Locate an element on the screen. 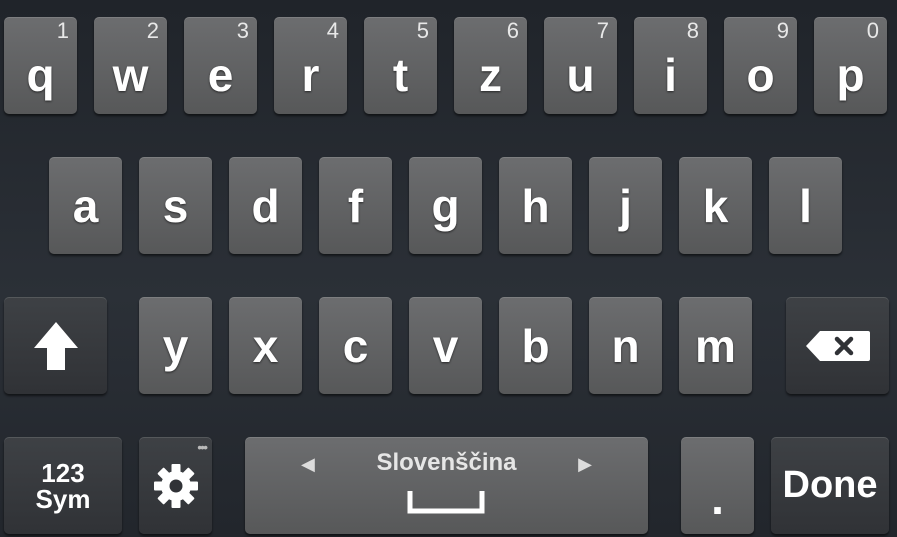 Image resolution: width=897 pixels, height=537 pixels. key-label: p is located at coordinates (850, 74).